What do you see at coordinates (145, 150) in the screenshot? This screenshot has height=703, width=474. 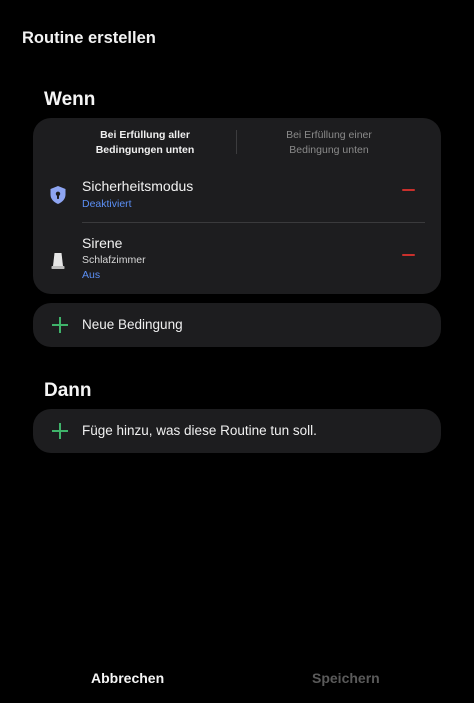 I see `match-all-label-line2: Bedingungen unten` at bounding box center [145, 150].